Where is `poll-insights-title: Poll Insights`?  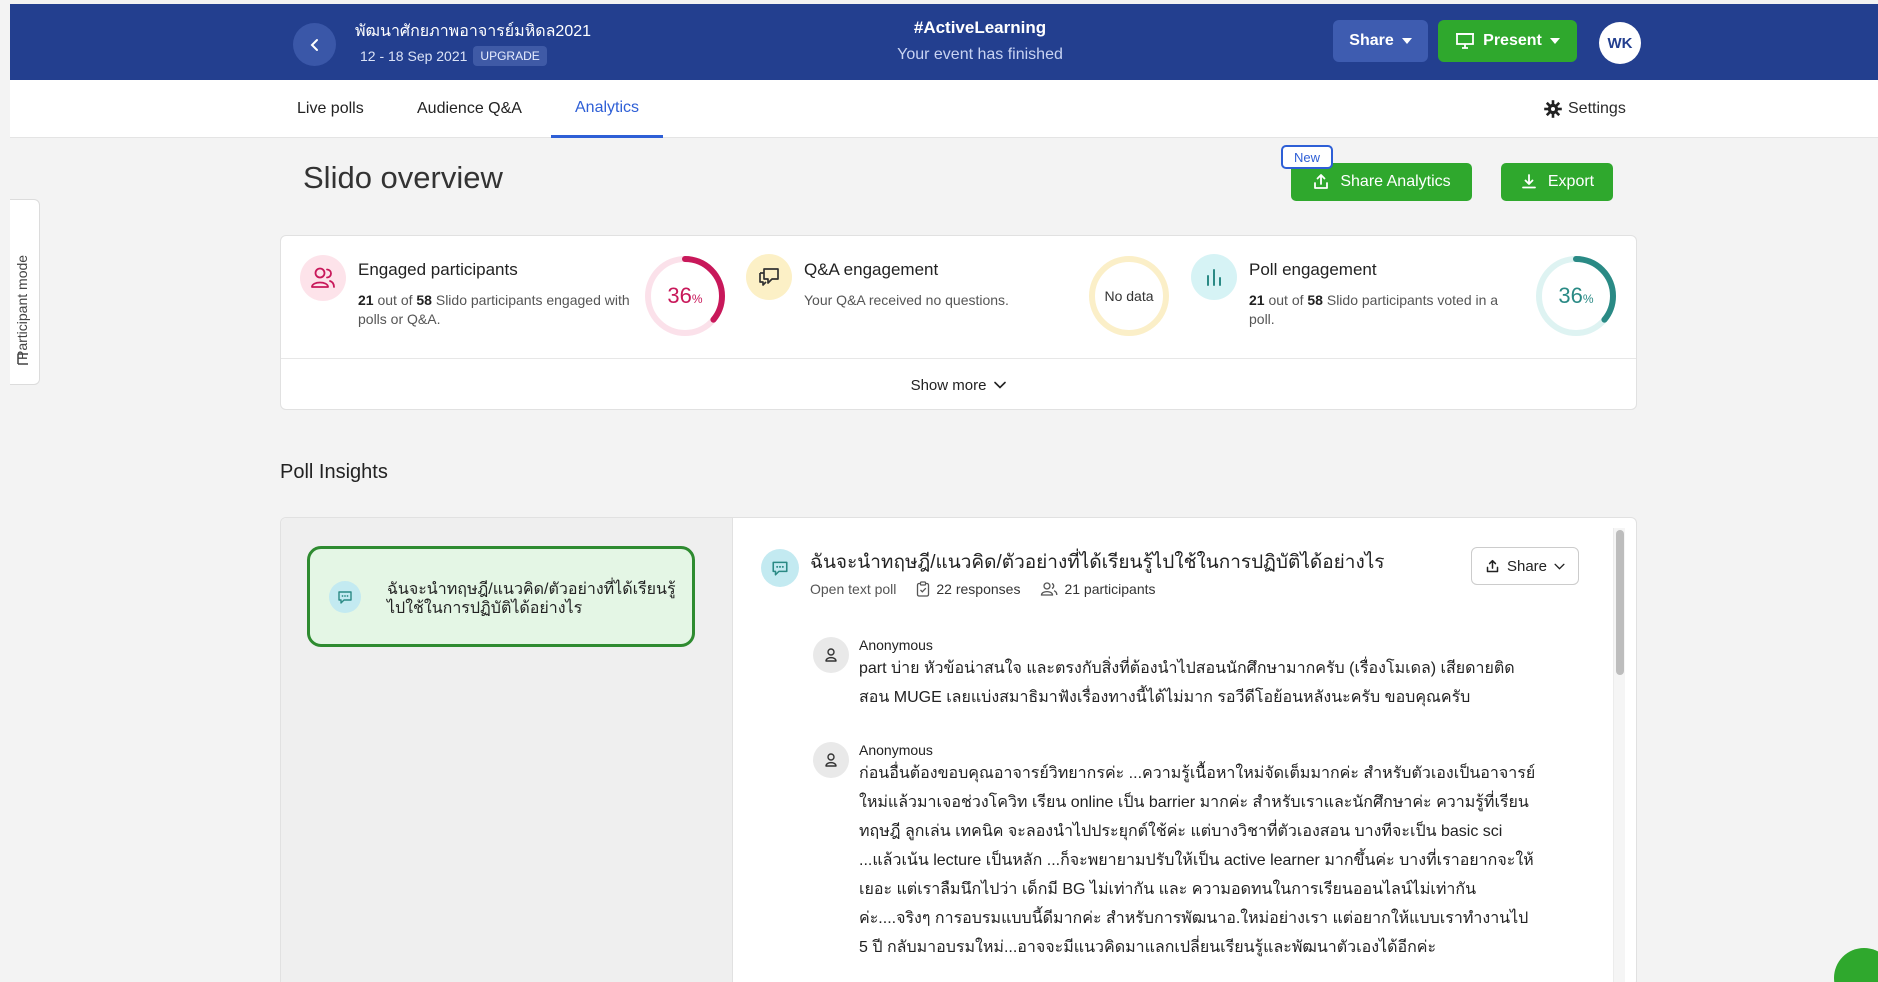
poll-insights-title: Poll Insights is located at coordinates (334, 472).